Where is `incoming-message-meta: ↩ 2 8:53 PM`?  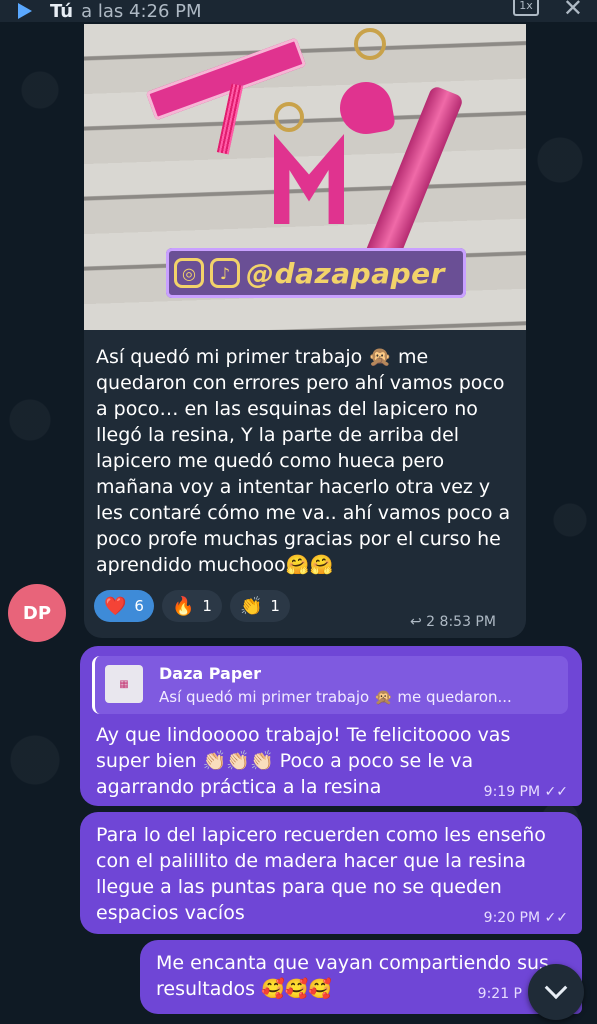
incoming-message-meta: ↩ 2 8:53 PM is located at coordinates (453, 622).